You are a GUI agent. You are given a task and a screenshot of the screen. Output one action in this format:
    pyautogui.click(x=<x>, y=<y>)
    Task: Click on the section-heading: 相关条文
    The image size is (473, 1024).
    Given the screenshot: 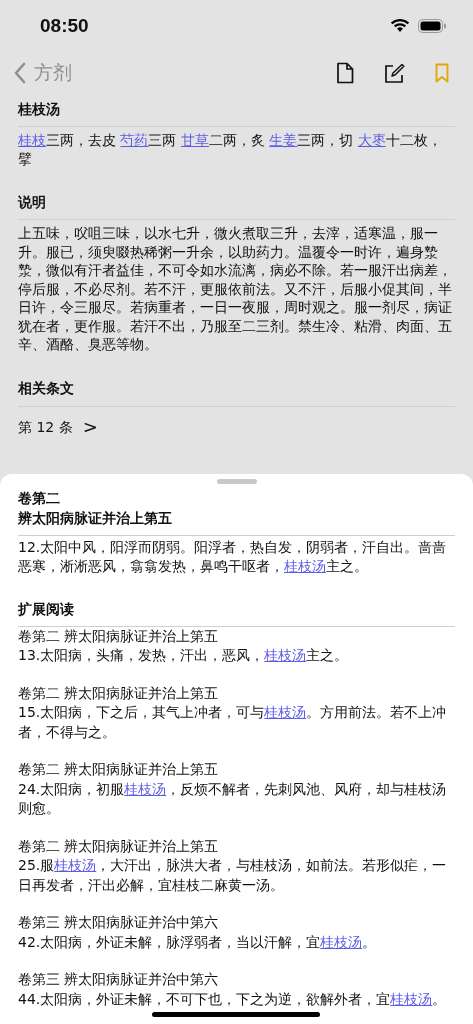 What is the action you would take?
    pyautogui.click(x=46, y=388)
    